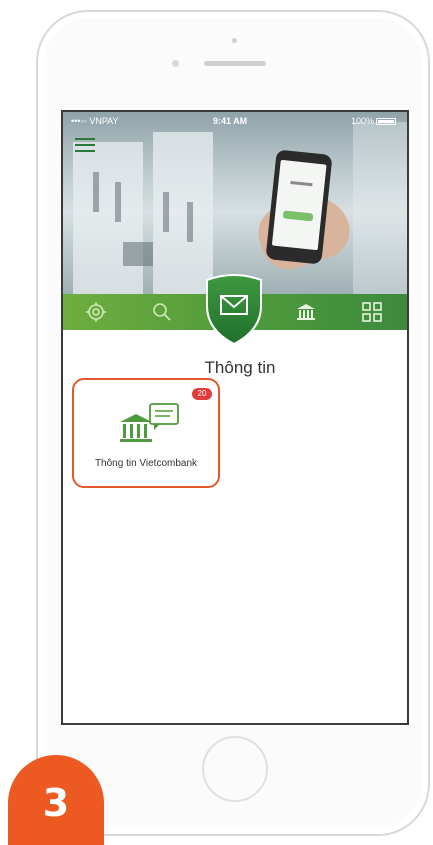 Image resolution: width=433 pixels, height=845 pixels. Describe the element at coordinates (151, 424) in the screenshot. I see `bank-message-icon` at that location.